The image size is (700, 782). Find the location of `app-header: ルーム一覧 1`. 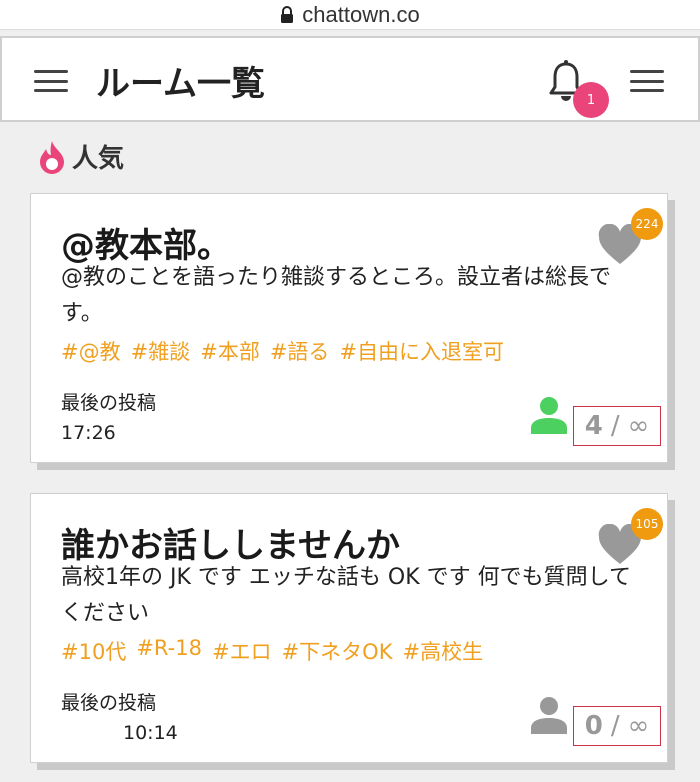

app-header: ルーム一覧 1 is located at coordinates (350, 79).